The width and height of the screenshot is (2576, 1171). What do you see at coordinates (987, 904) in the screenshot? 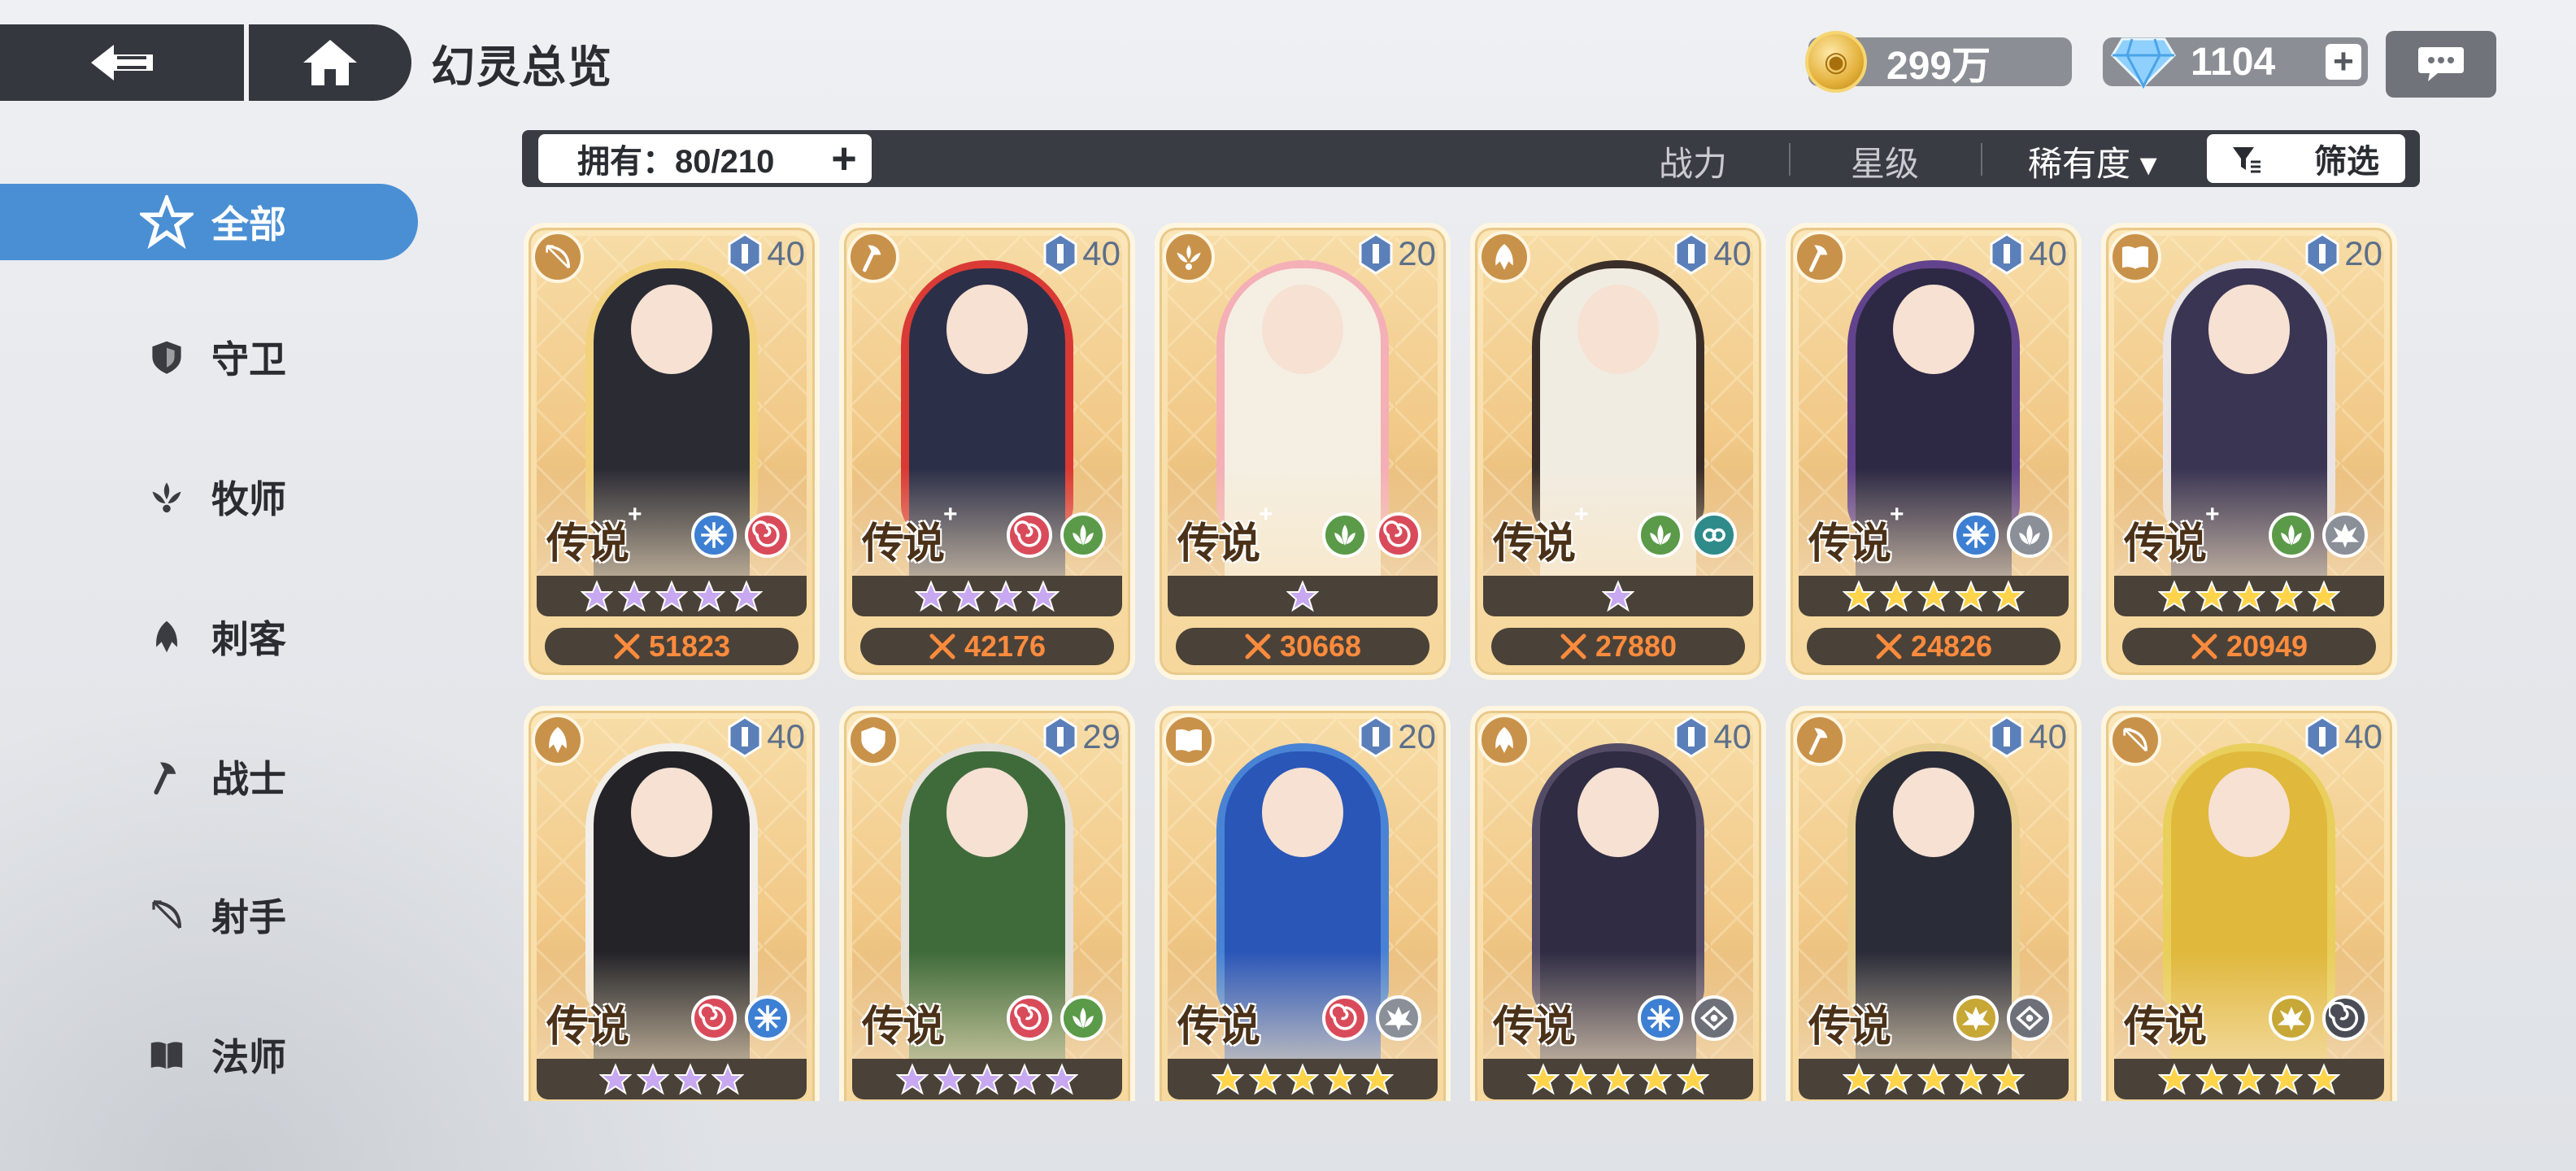
I see `hero-card: 29 传说` at bounding box center [987, 904].